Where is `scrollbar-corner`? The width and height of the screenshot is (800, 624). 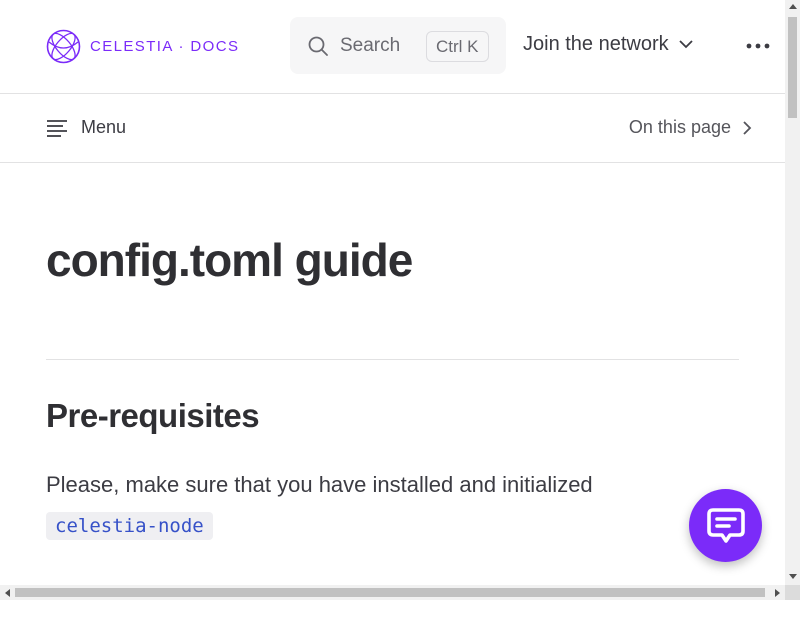
scrollbar-corner is located at coordinates (792, 592).